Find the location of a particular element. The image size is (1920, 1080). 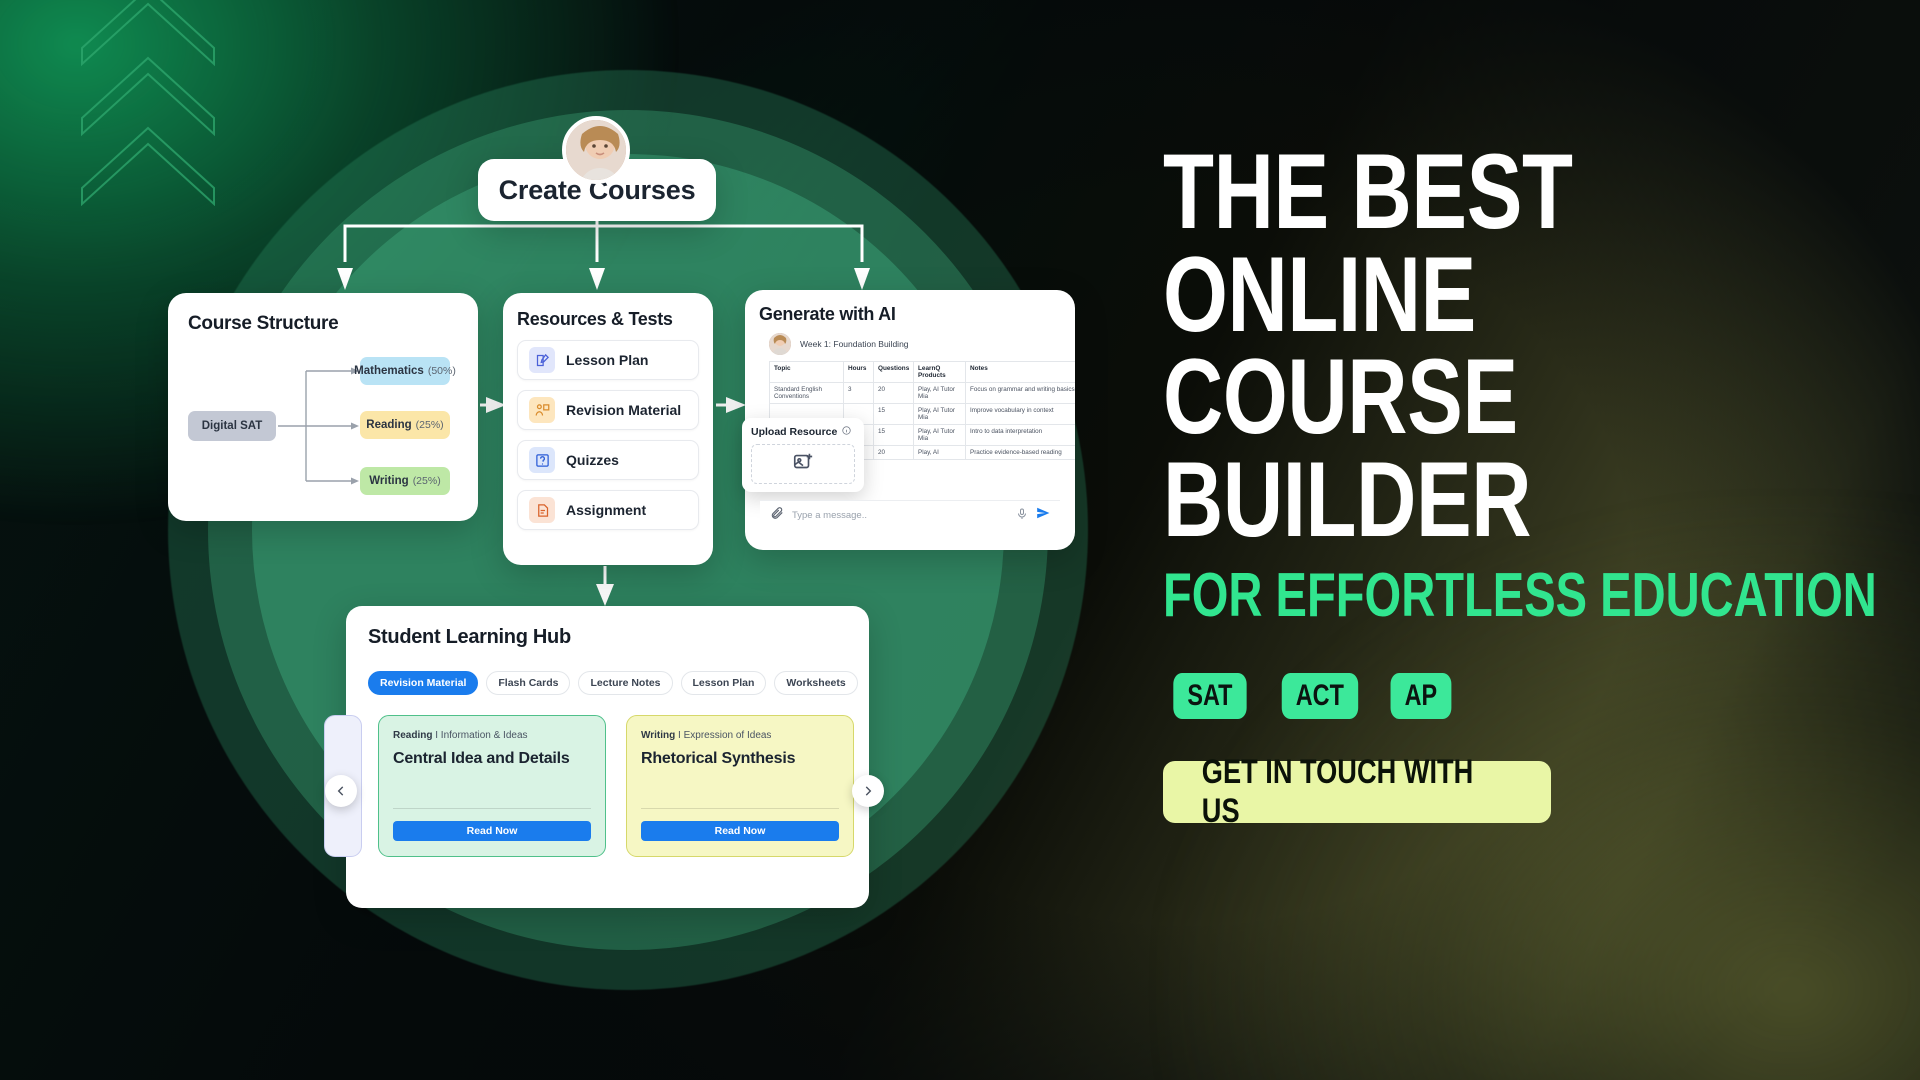

edit-square-icon is located at coordinates (542, 360).